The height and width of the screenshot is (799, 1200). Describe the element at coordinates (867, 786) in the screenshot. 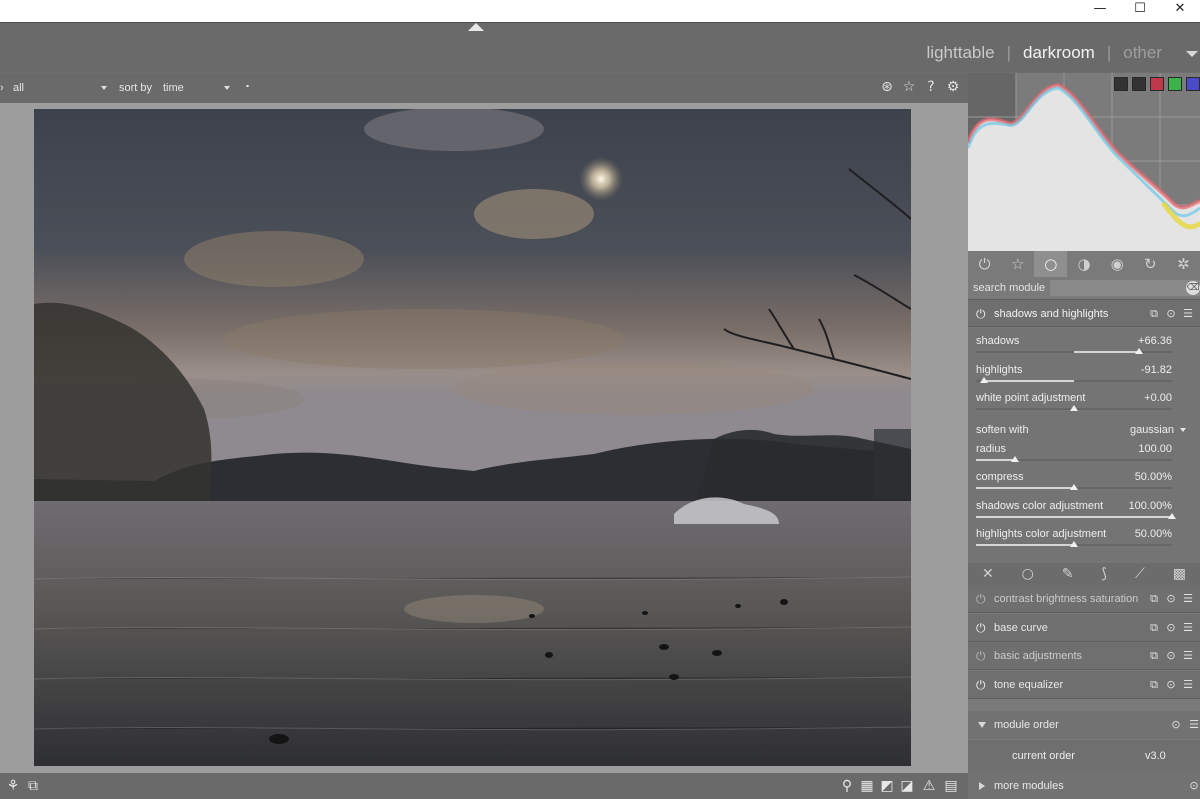

I see `color-assessment-icon: ▦` at that location.